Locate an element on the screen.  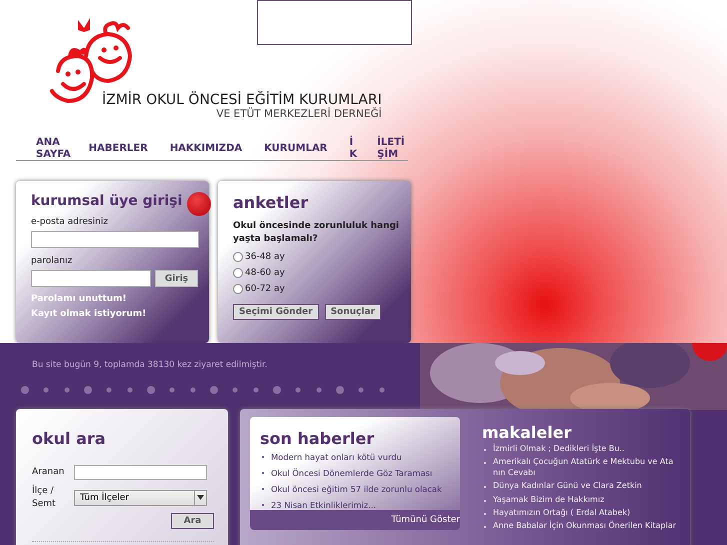
panel-title: son haberler is located at coordinates (318, 438).